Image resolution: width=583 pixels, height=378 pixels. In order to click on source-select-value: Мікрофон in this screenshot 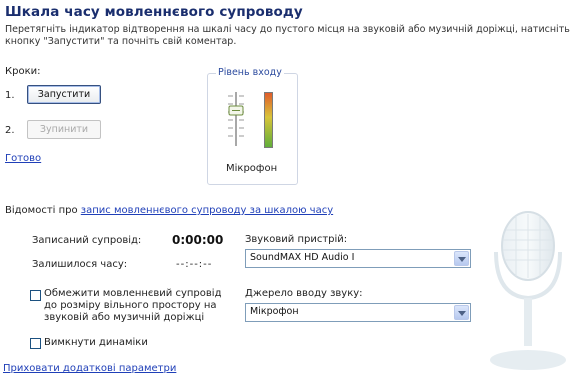, I will do `click(274, 311)`.